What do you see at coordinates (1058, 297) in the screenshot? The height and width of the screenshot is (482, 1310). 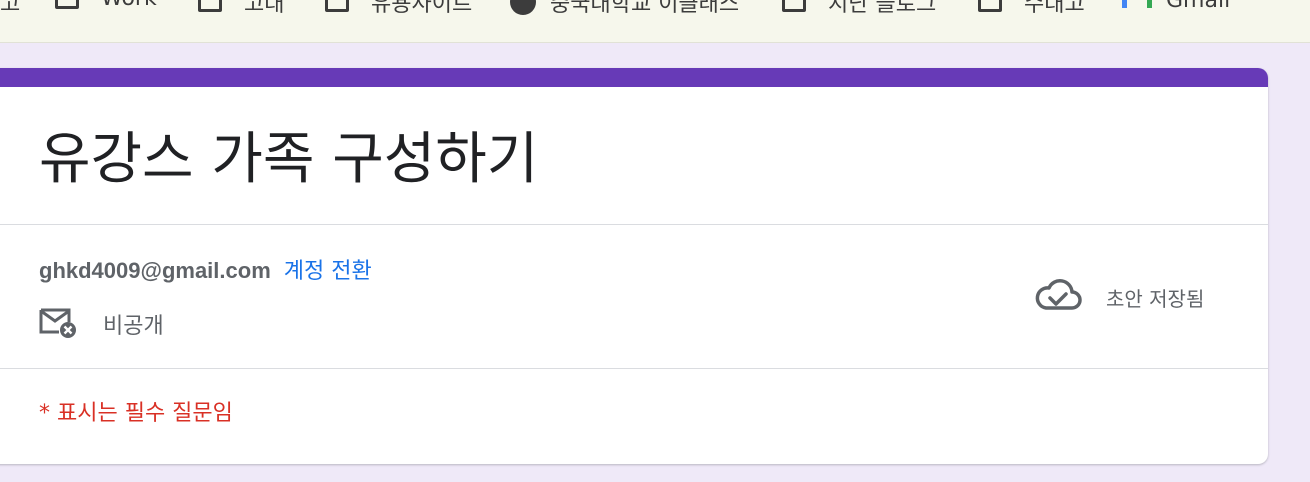 I see `cloud-done-icon` at bounding box center [1058, 297].